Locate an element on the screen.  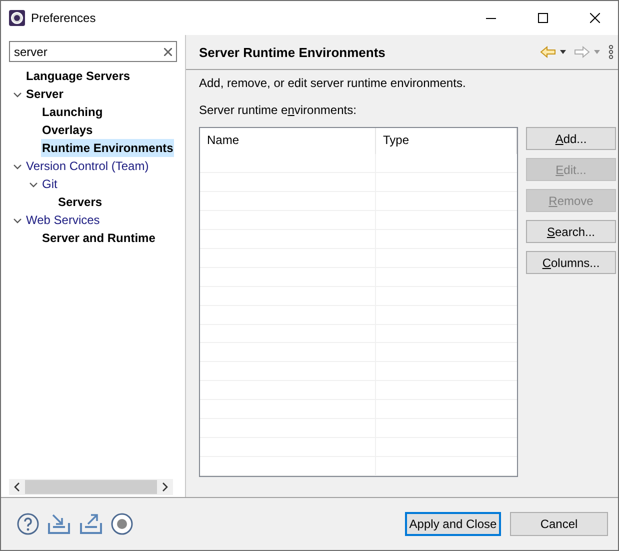
tree-item: Server and Runtime is located at coordinates (98, 238).